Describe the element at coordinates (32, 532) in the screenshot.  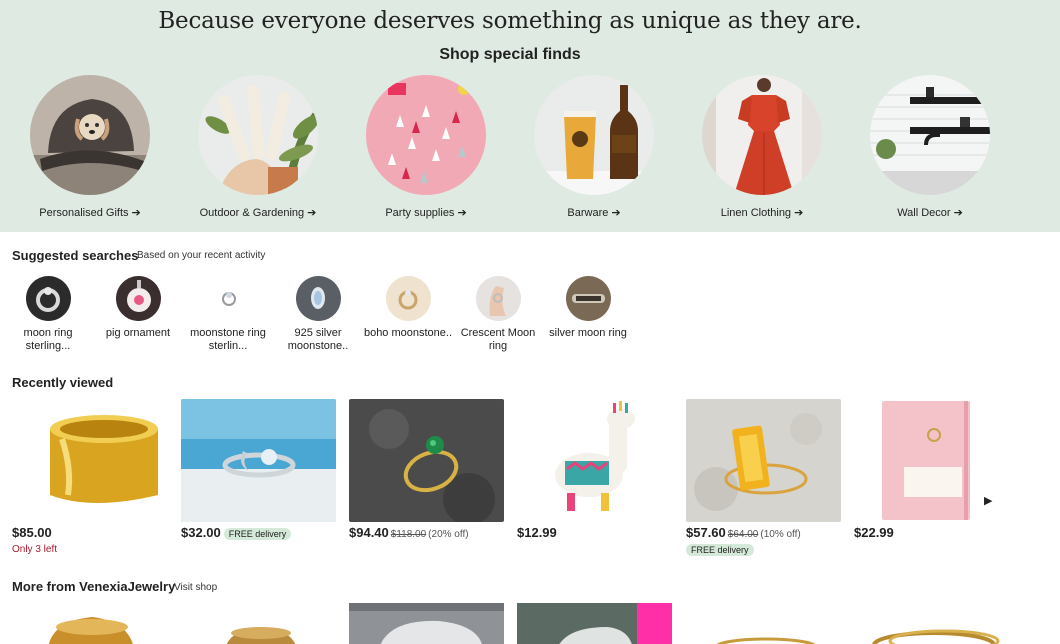
I see `product-price: $85.00` at that location.